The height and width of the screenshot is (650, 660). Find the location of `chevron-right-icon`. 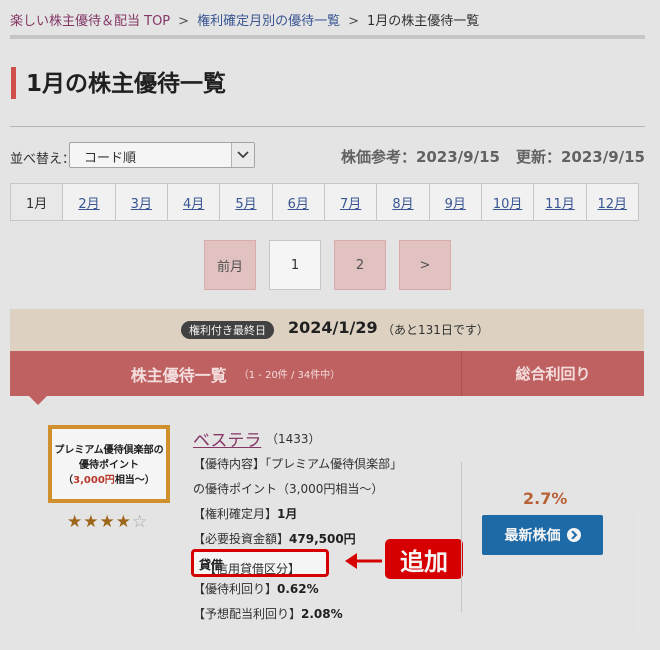

chevron-right-icon is located at coordinates (573, 535).